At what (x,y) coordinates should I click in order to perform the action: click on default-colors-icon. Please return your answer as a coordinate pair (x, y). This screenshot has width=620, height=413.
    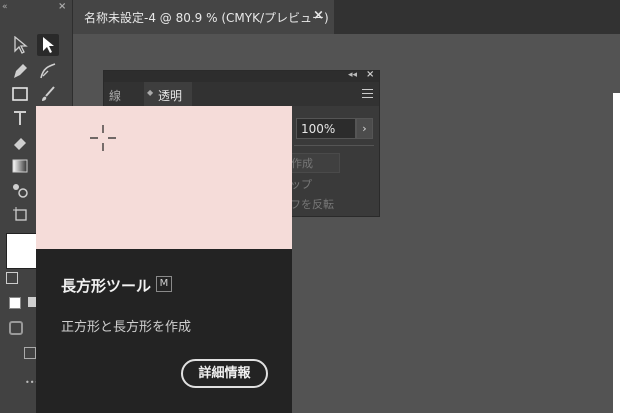
    Looking at the image, I should click on (12, 278).